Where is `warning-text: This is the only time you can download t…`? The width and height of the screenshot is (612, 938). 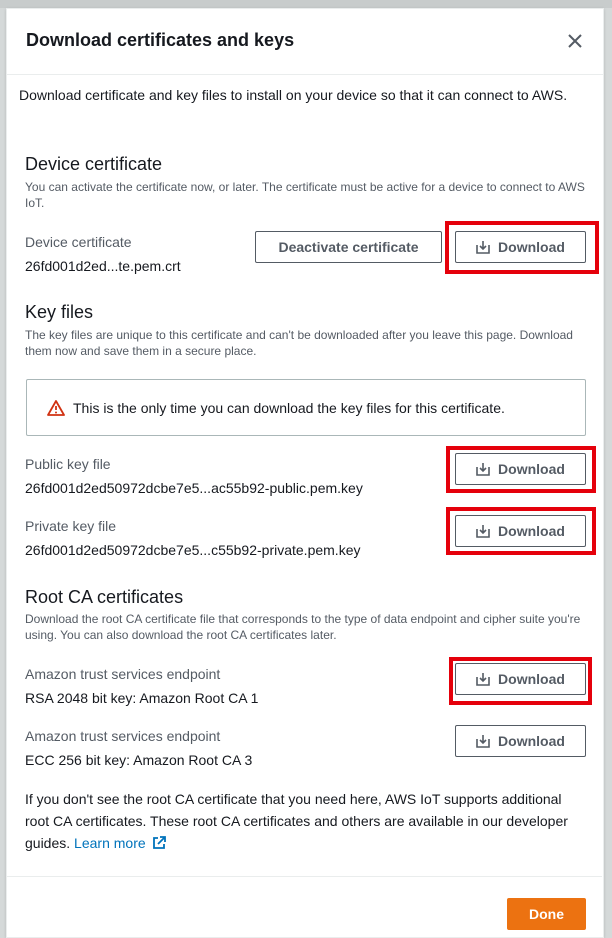
warning-text: This is the only time you can download t… is located at coordinates (289, 407).